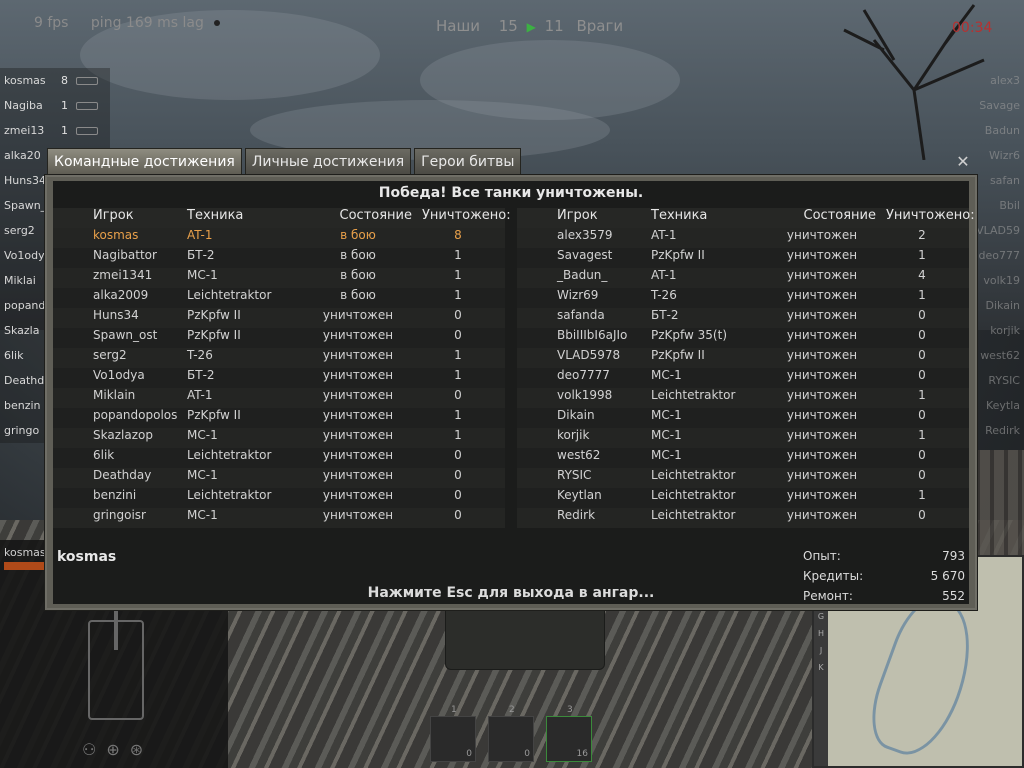 The width and height of the screenshot is (1024, 768). Describe the element at coordinates (25, 305) in the screenshot. I see `ally-name: popand` at that location.